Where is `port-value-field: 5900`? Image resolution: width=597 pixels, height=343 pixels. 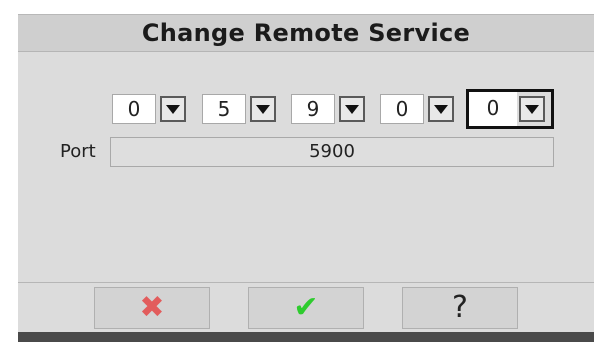 port-value-field: 5900 is located at coordinates (332, 152).